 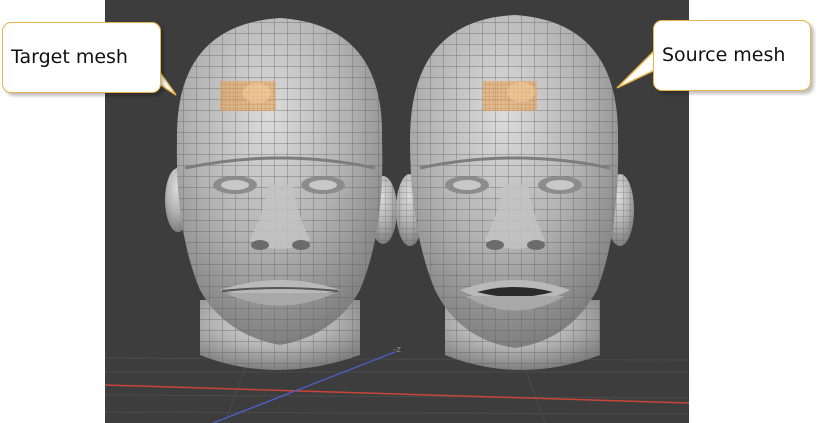 I want to click on target-mesh-callout: Target mesh, so click(x=81, y=57).